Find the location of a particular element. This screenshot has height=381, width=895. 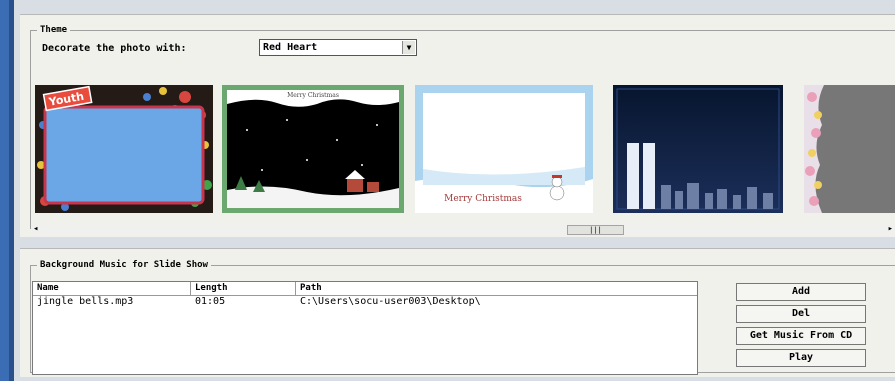

theme-thumbnail-youth: Youth is located at coordinates (124, 149).